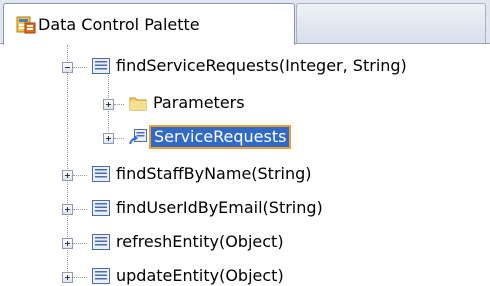 The height and width of the screenshot is (286, 490). Describe the element at coordinates (26, 25) in the screenshot. I see `data-control-palette-icon` at that location.